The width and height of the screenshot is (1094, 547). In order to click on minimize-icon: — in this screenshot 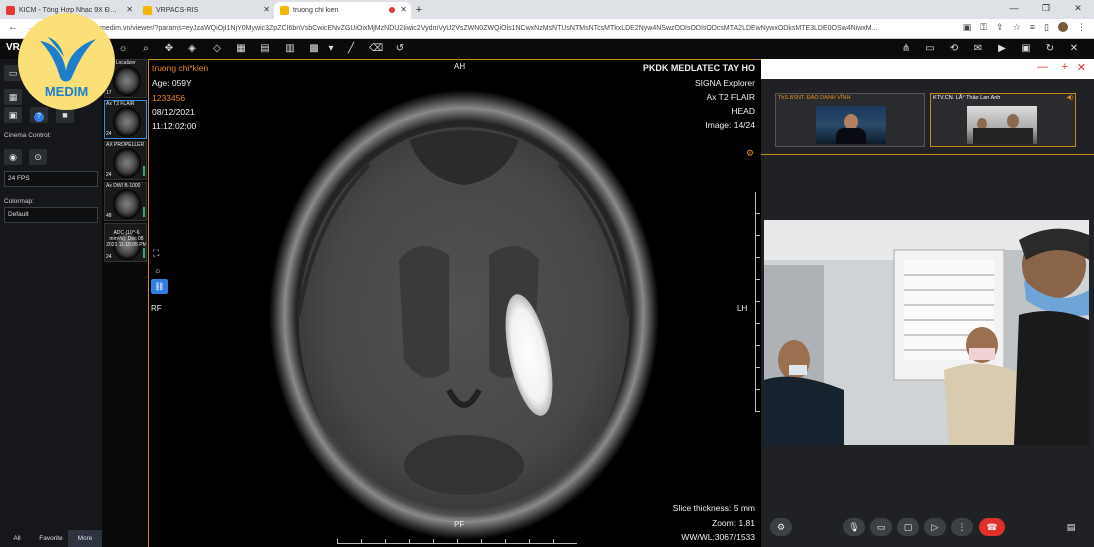, I will do `click(1014, 9)`.